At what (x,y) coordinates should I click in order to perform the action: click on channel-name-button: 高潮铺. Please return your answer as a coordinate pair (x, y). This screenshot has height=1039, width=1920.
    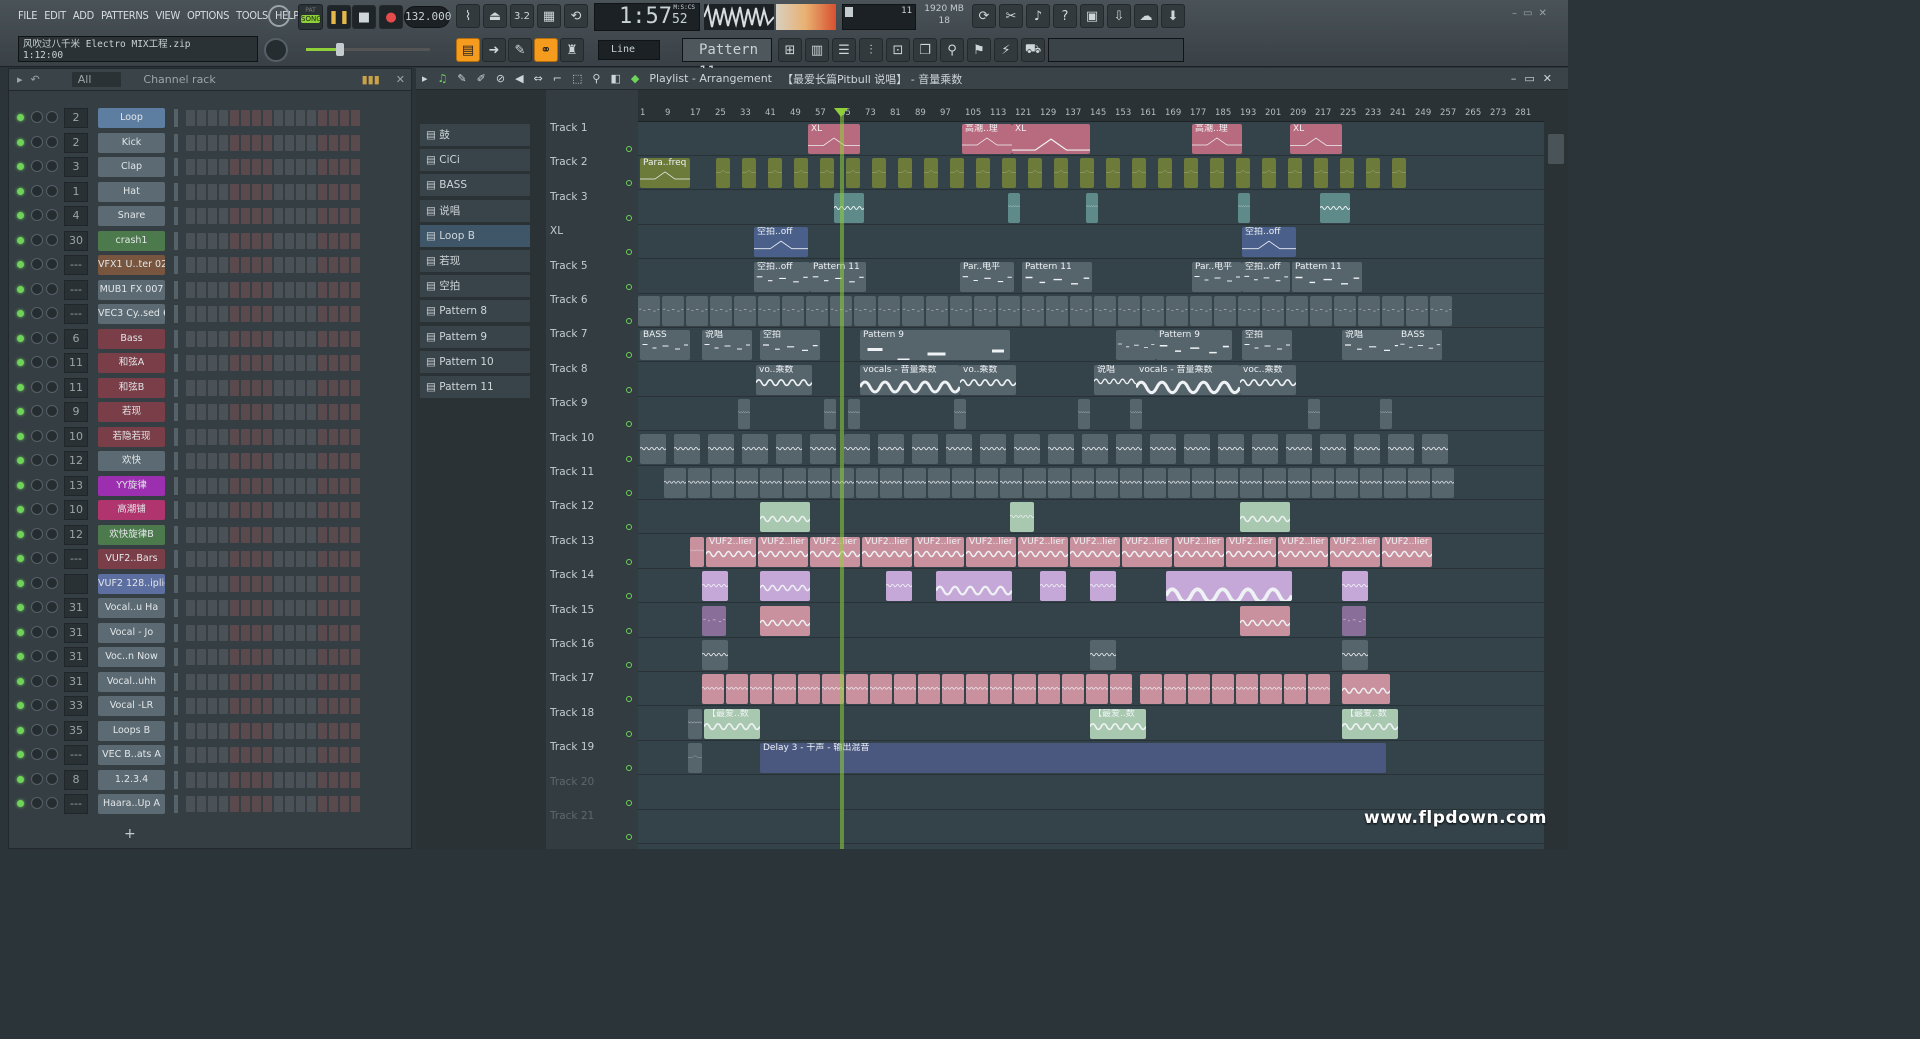
    Looking at the image, I should click on (131, 510).